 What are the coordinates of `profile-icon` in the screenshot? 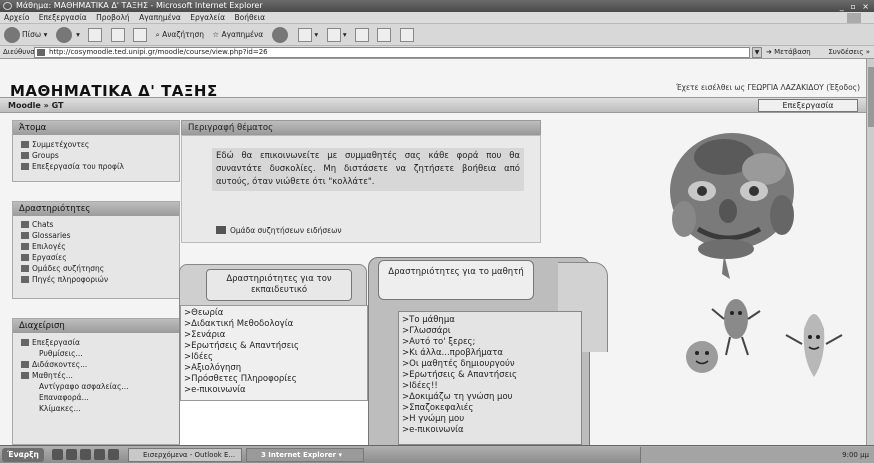 It's located at (25, 166).